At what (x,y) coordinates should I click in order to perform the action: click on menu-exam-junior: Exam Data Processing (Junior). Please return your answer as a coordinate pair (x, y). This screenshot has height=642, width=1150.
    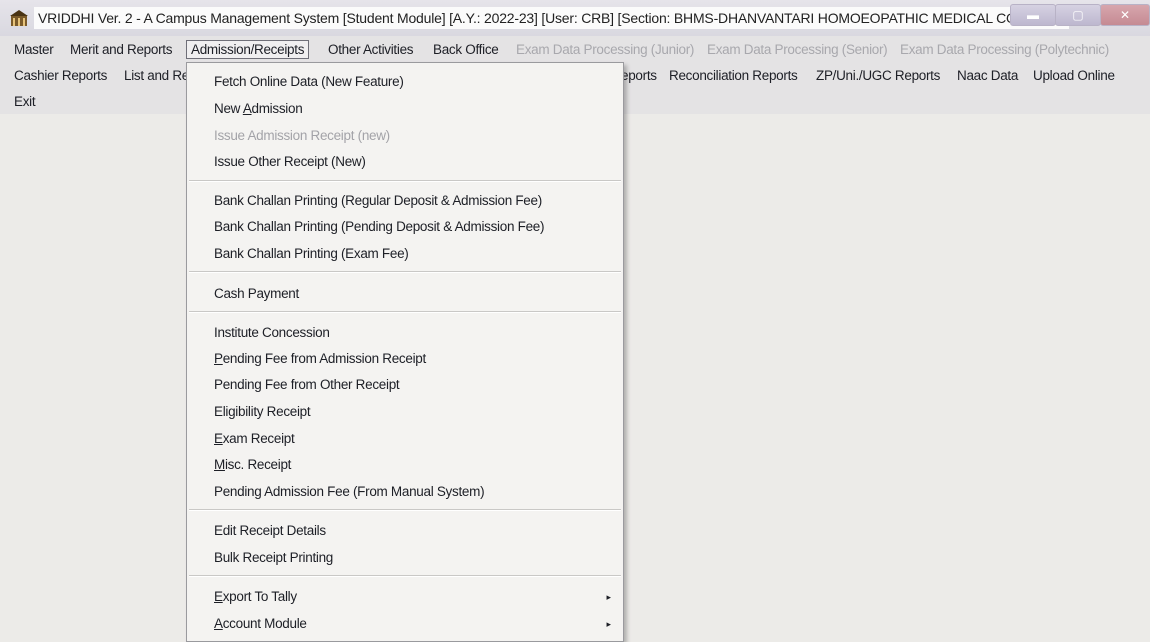
    Looking at the image, I should click on (605, 49).